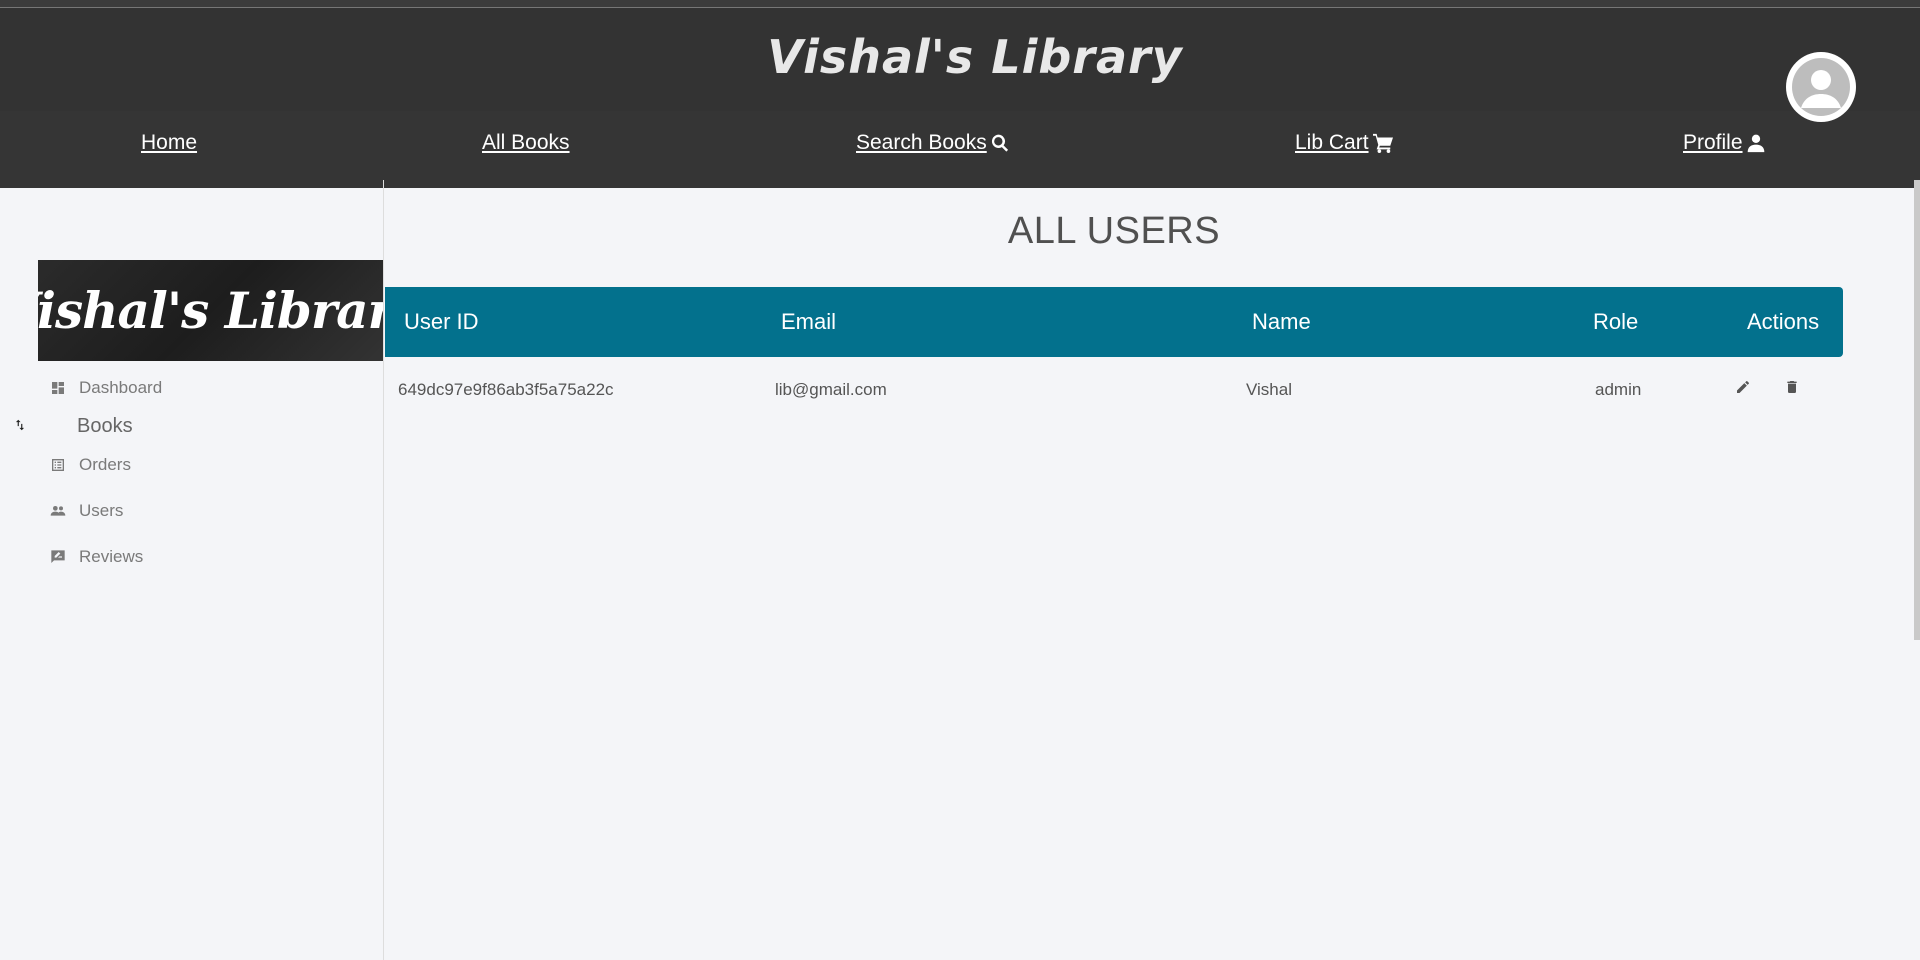  I want to click on sidebar-item-books: Books, so click(105, 426).